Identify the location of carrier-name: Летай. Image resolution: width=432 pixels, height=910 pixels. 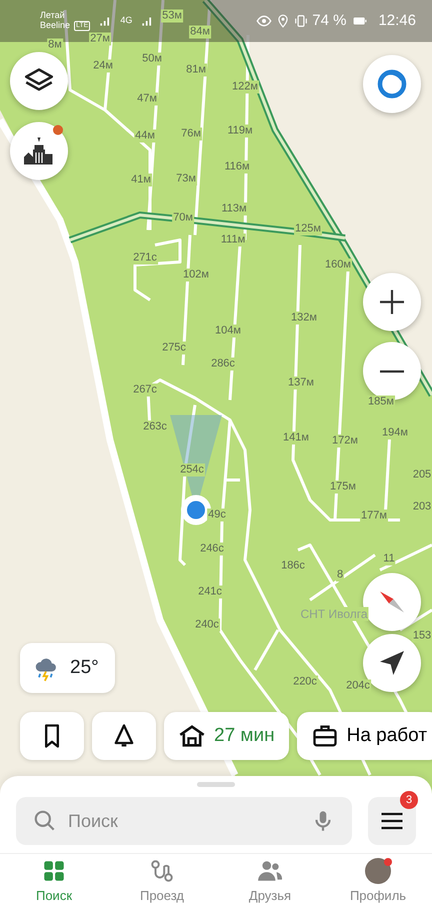
(53, 16).